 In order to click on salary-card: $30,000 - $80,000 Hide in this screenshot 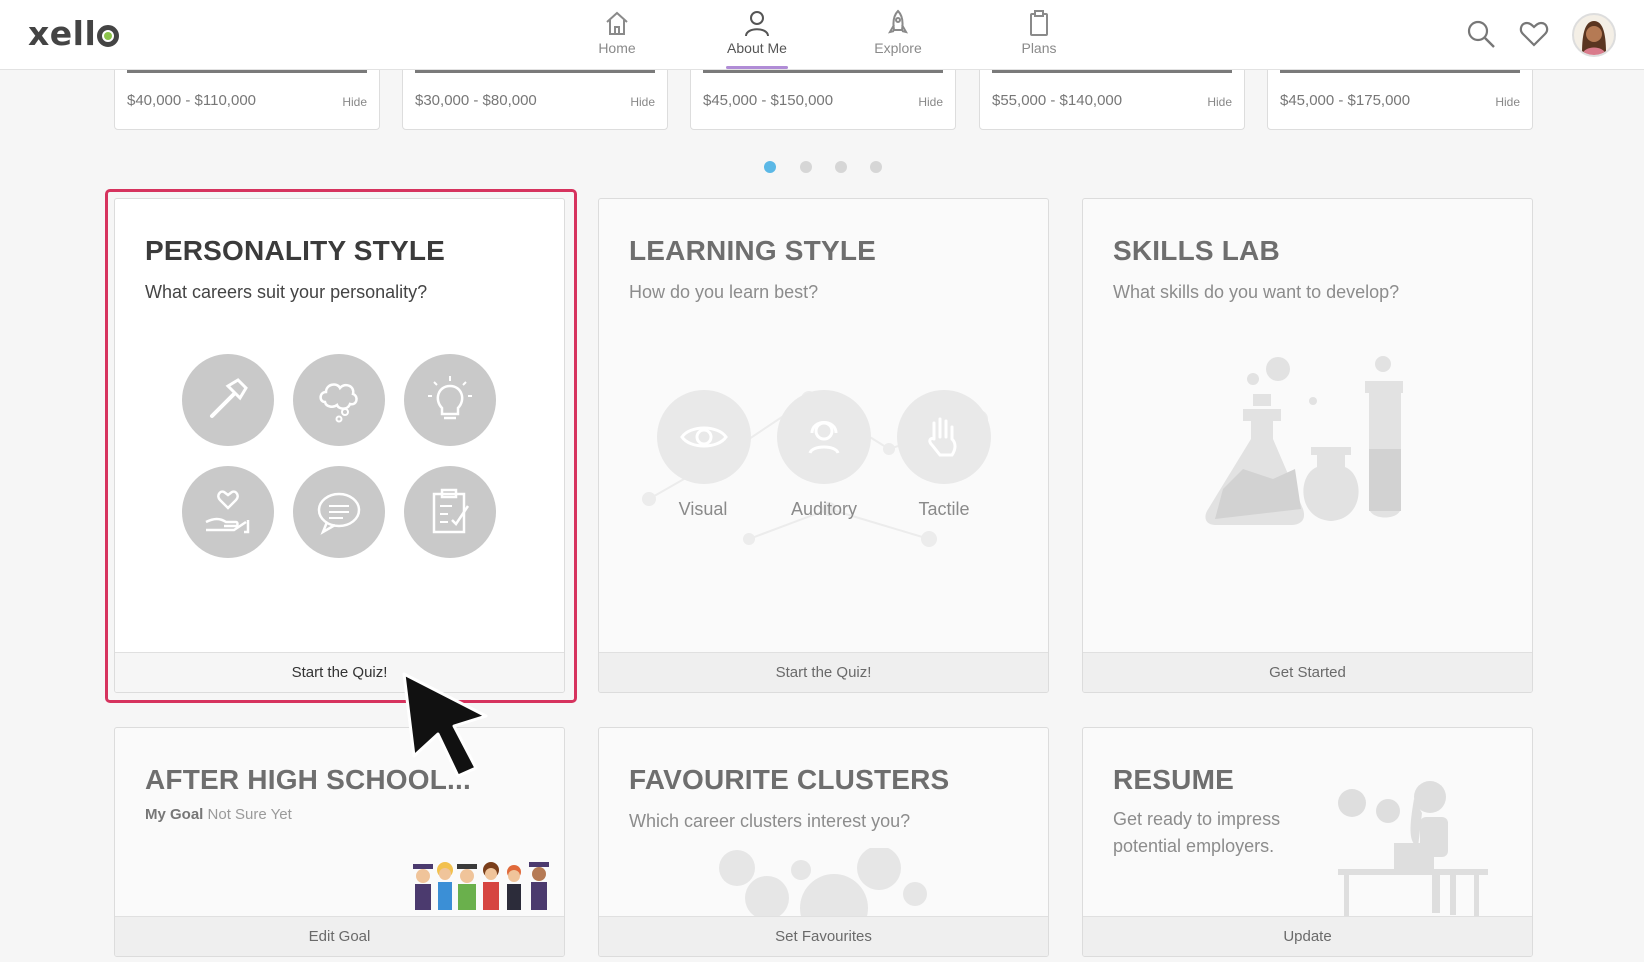, I will do `click(535, 100)`.